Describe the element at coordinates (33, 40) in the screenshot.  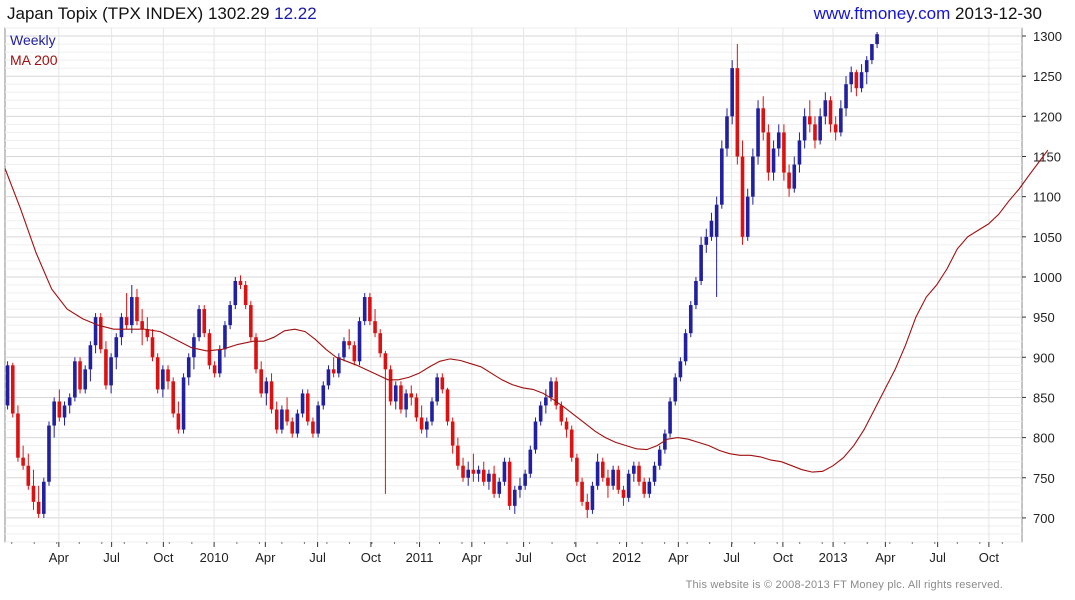
I see `legend-weekly: Weekly` at that location.